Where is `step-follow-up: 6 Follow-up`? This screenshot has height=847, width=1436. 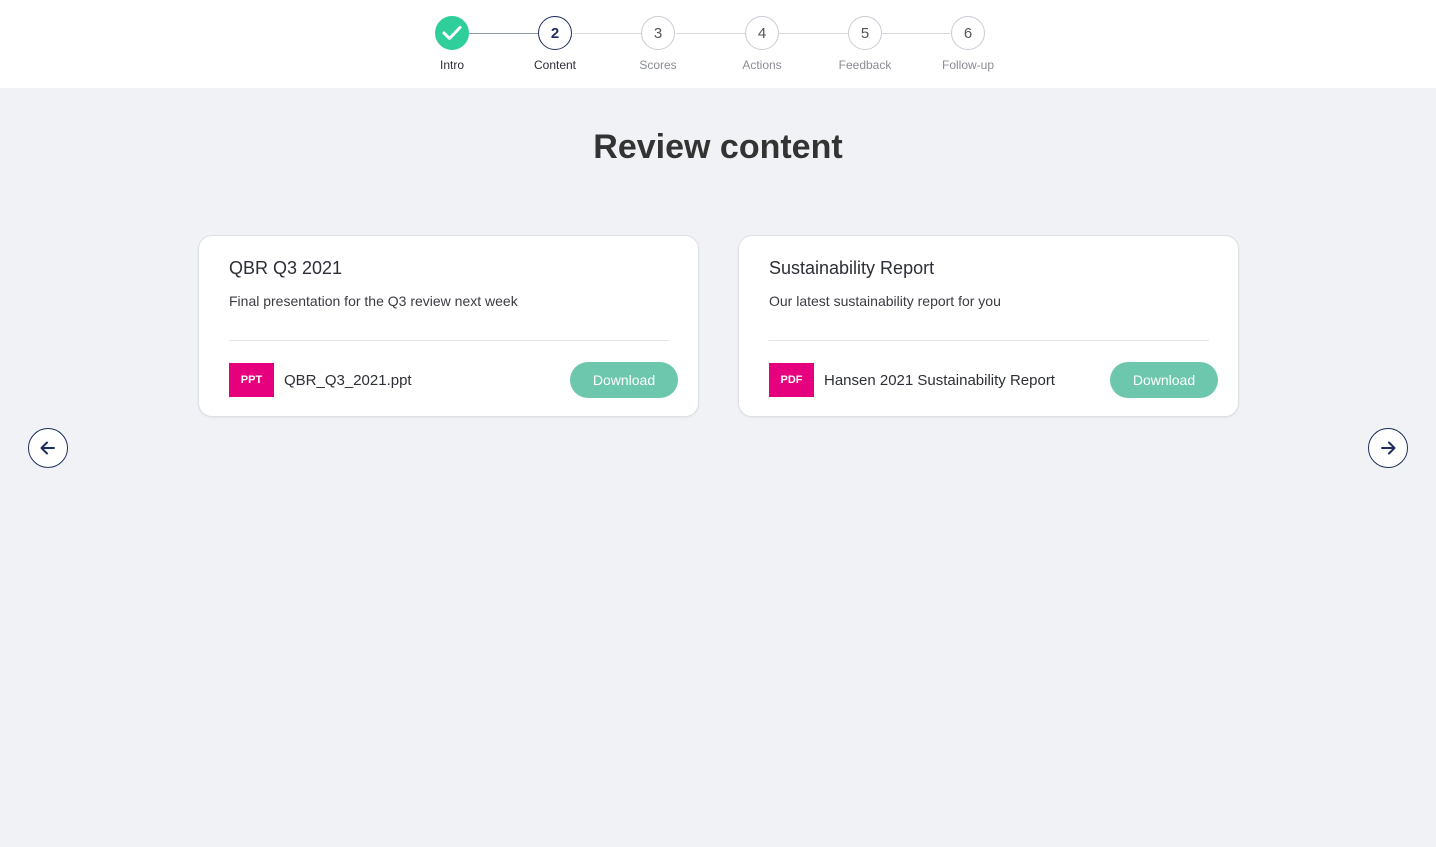 step-follow-up: 6 Follow-up is located at coordinates (968, 44).